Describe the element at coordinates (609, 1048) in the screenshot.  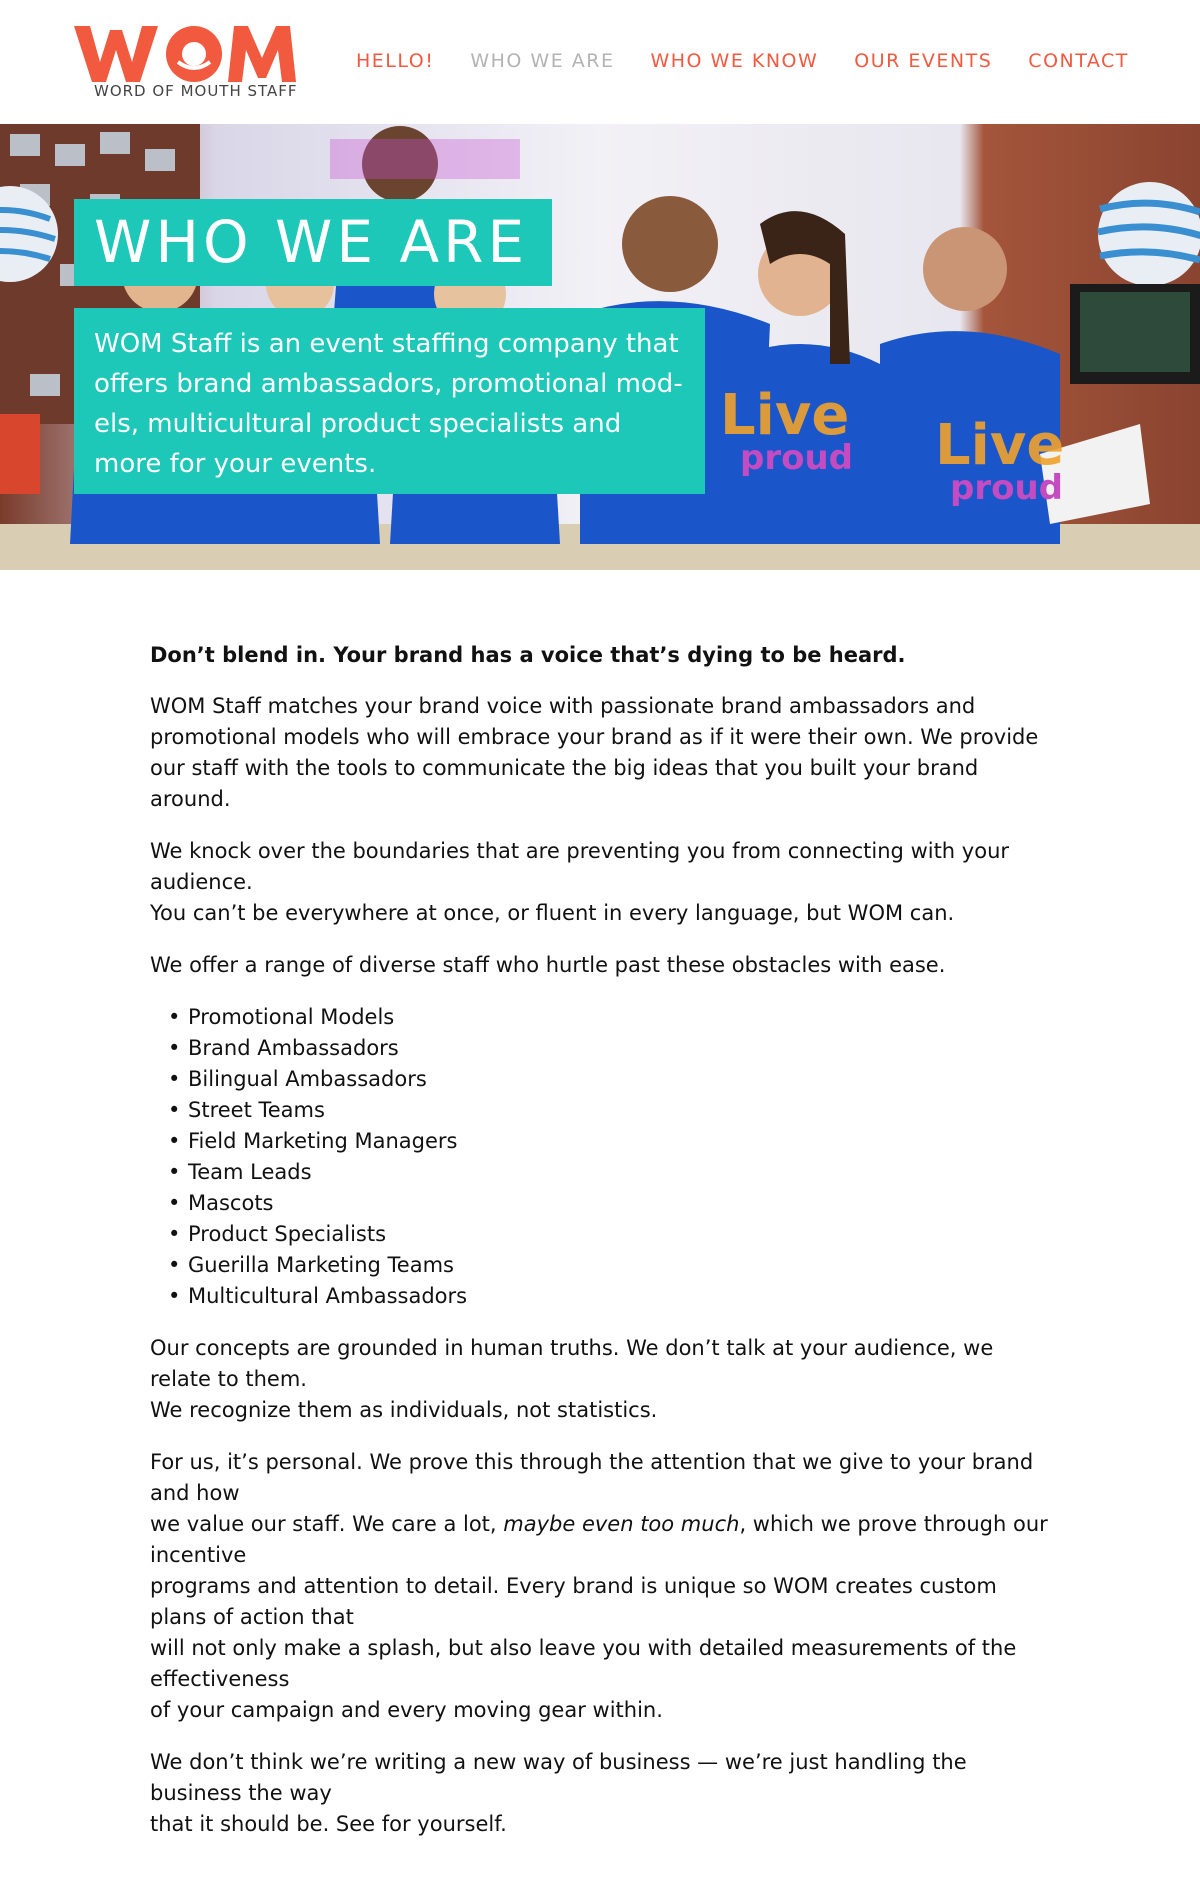
I see `list-item: Brand Ambassadors` at that location.